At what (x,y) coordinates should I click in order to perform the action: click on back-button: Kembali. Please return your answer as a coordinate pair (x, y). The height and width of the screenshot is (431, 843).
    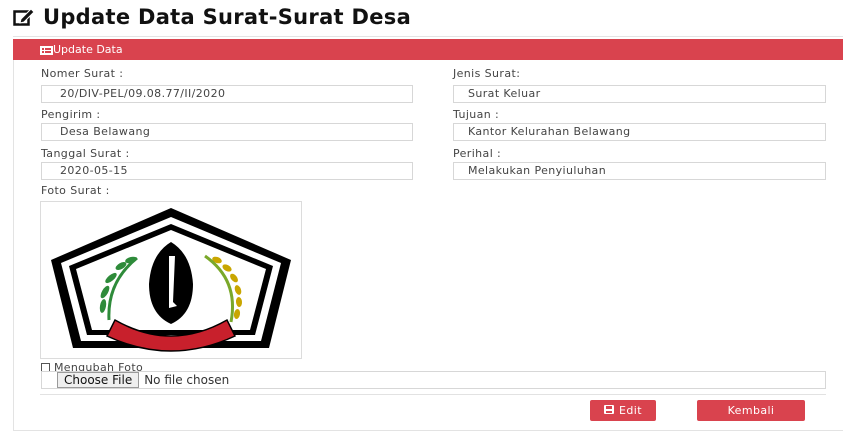
    Looking at the image, I should click on (751, 410).